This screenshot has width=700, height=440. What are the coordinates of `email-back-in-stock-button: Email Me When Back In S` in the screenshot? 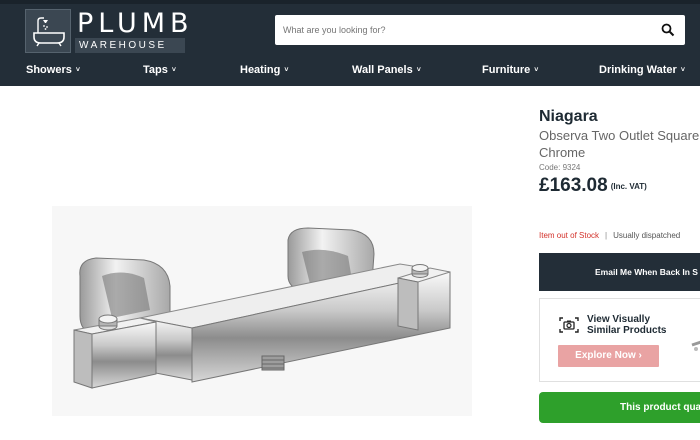 It's located at (619, 272).